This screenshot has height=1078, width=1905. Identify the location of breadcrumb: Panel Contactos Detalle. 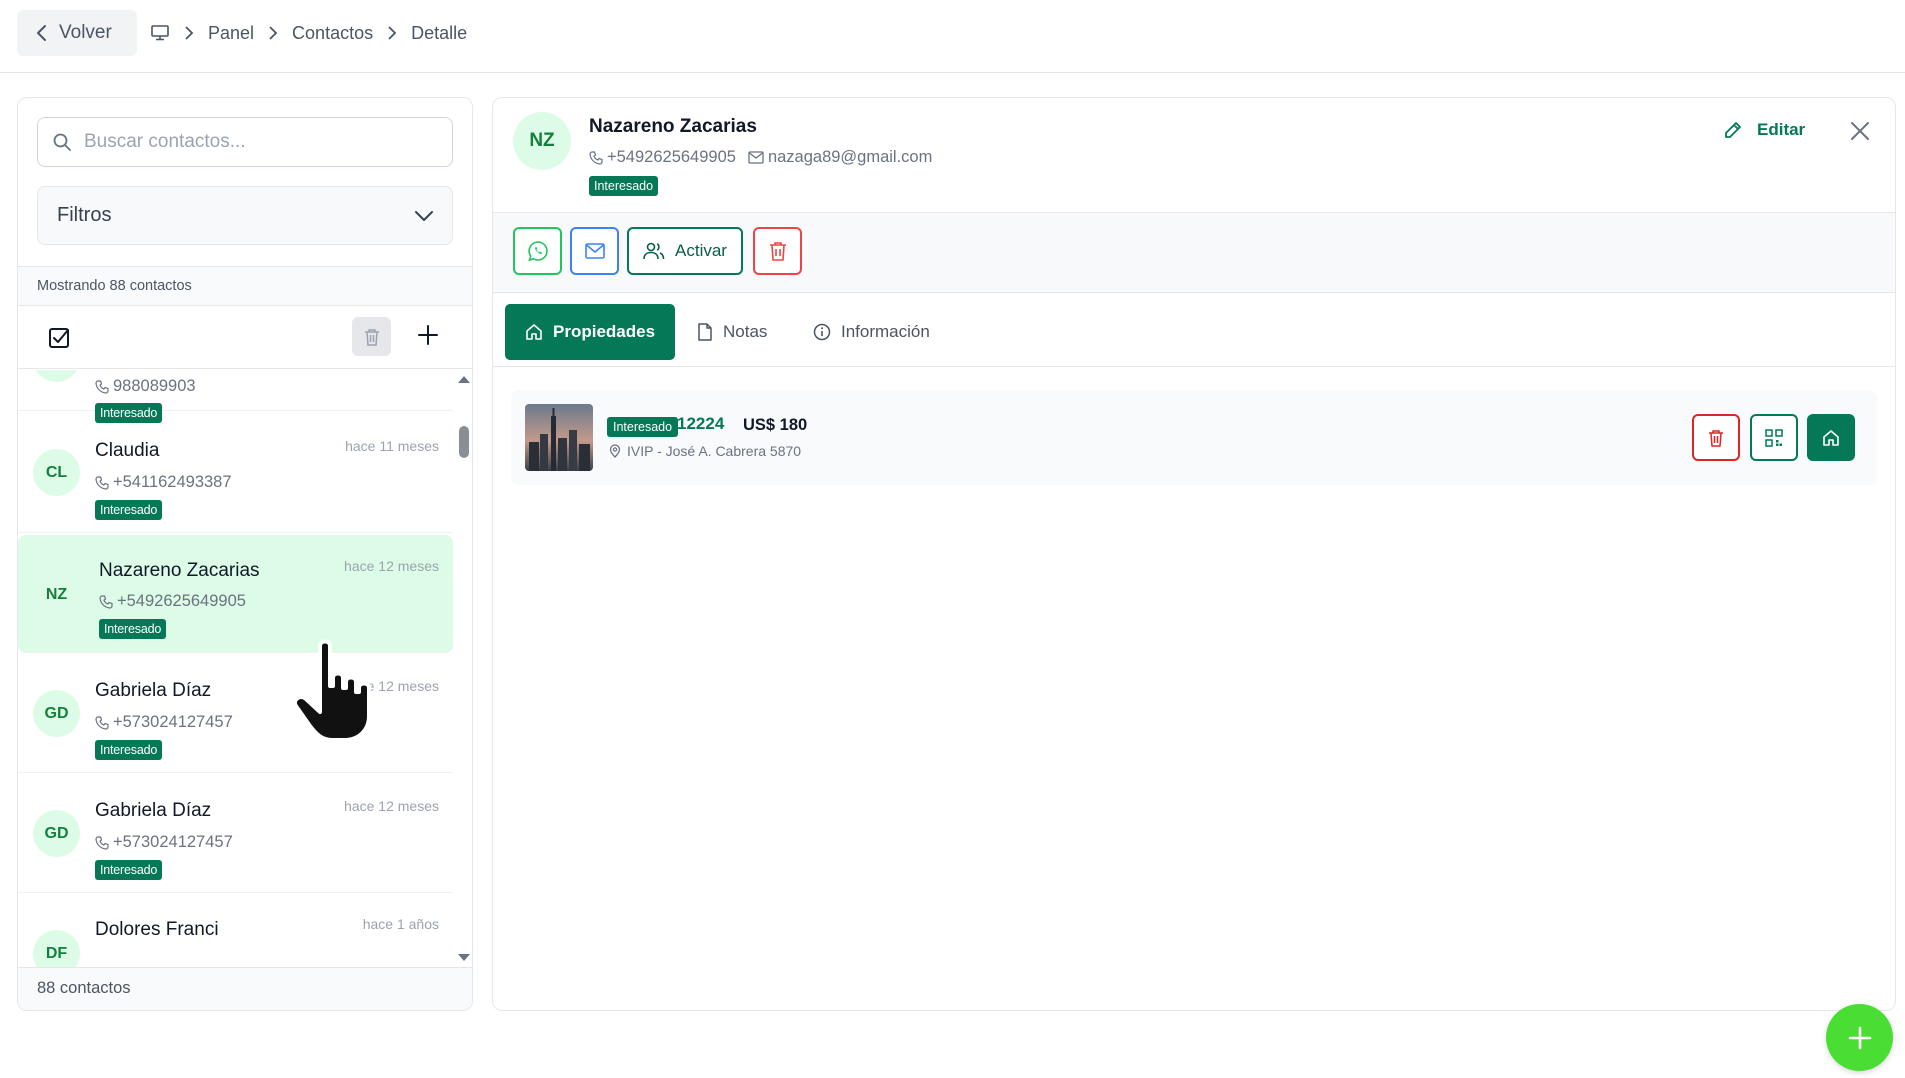
(308, 33).